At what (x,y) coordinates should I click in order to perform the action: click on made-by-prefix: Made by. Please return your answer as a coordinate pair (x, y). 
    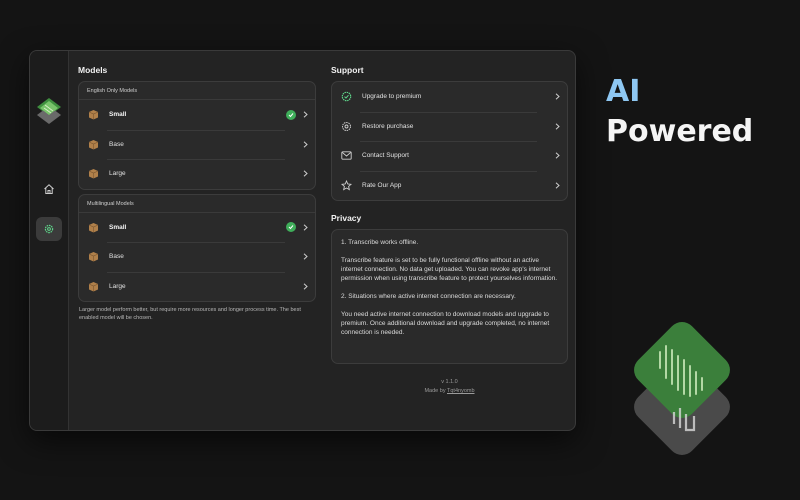
    Looking at the image, I should click on (435, 391).